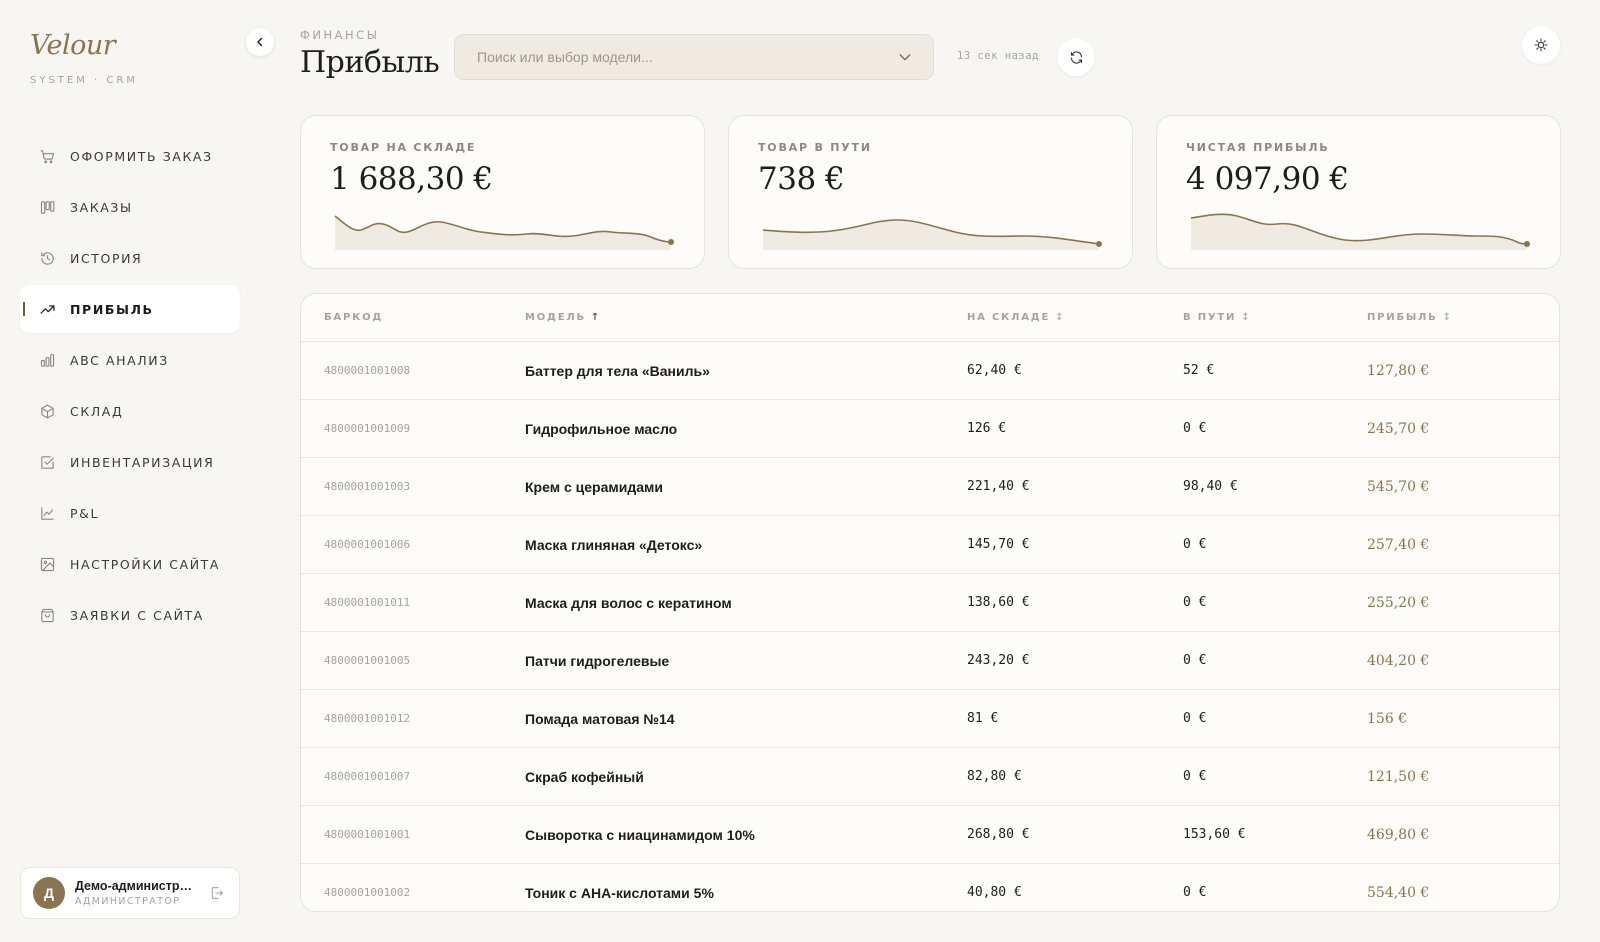 The image size is (1600, 942). What do you see at coordinates (47, 360) in the screenshot?
I see `bar-chart-icon` at bounding box center [47, 360].